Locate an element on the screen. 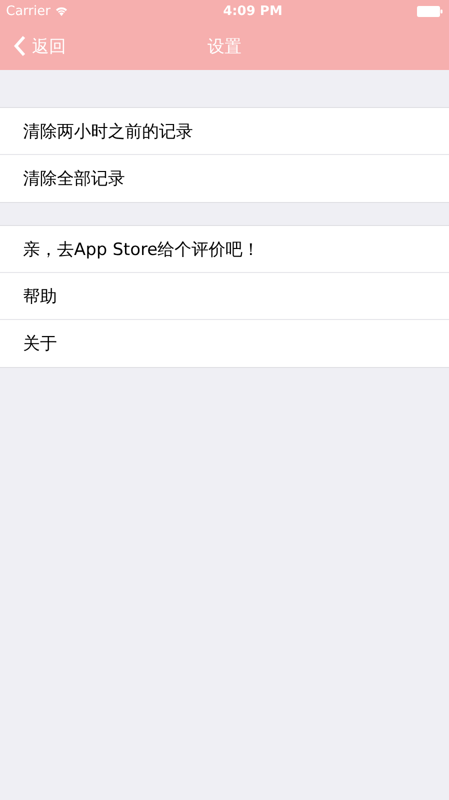 The image size is (449, 800). clock-label: 4:09 PM is located at coordinates (252, 11).